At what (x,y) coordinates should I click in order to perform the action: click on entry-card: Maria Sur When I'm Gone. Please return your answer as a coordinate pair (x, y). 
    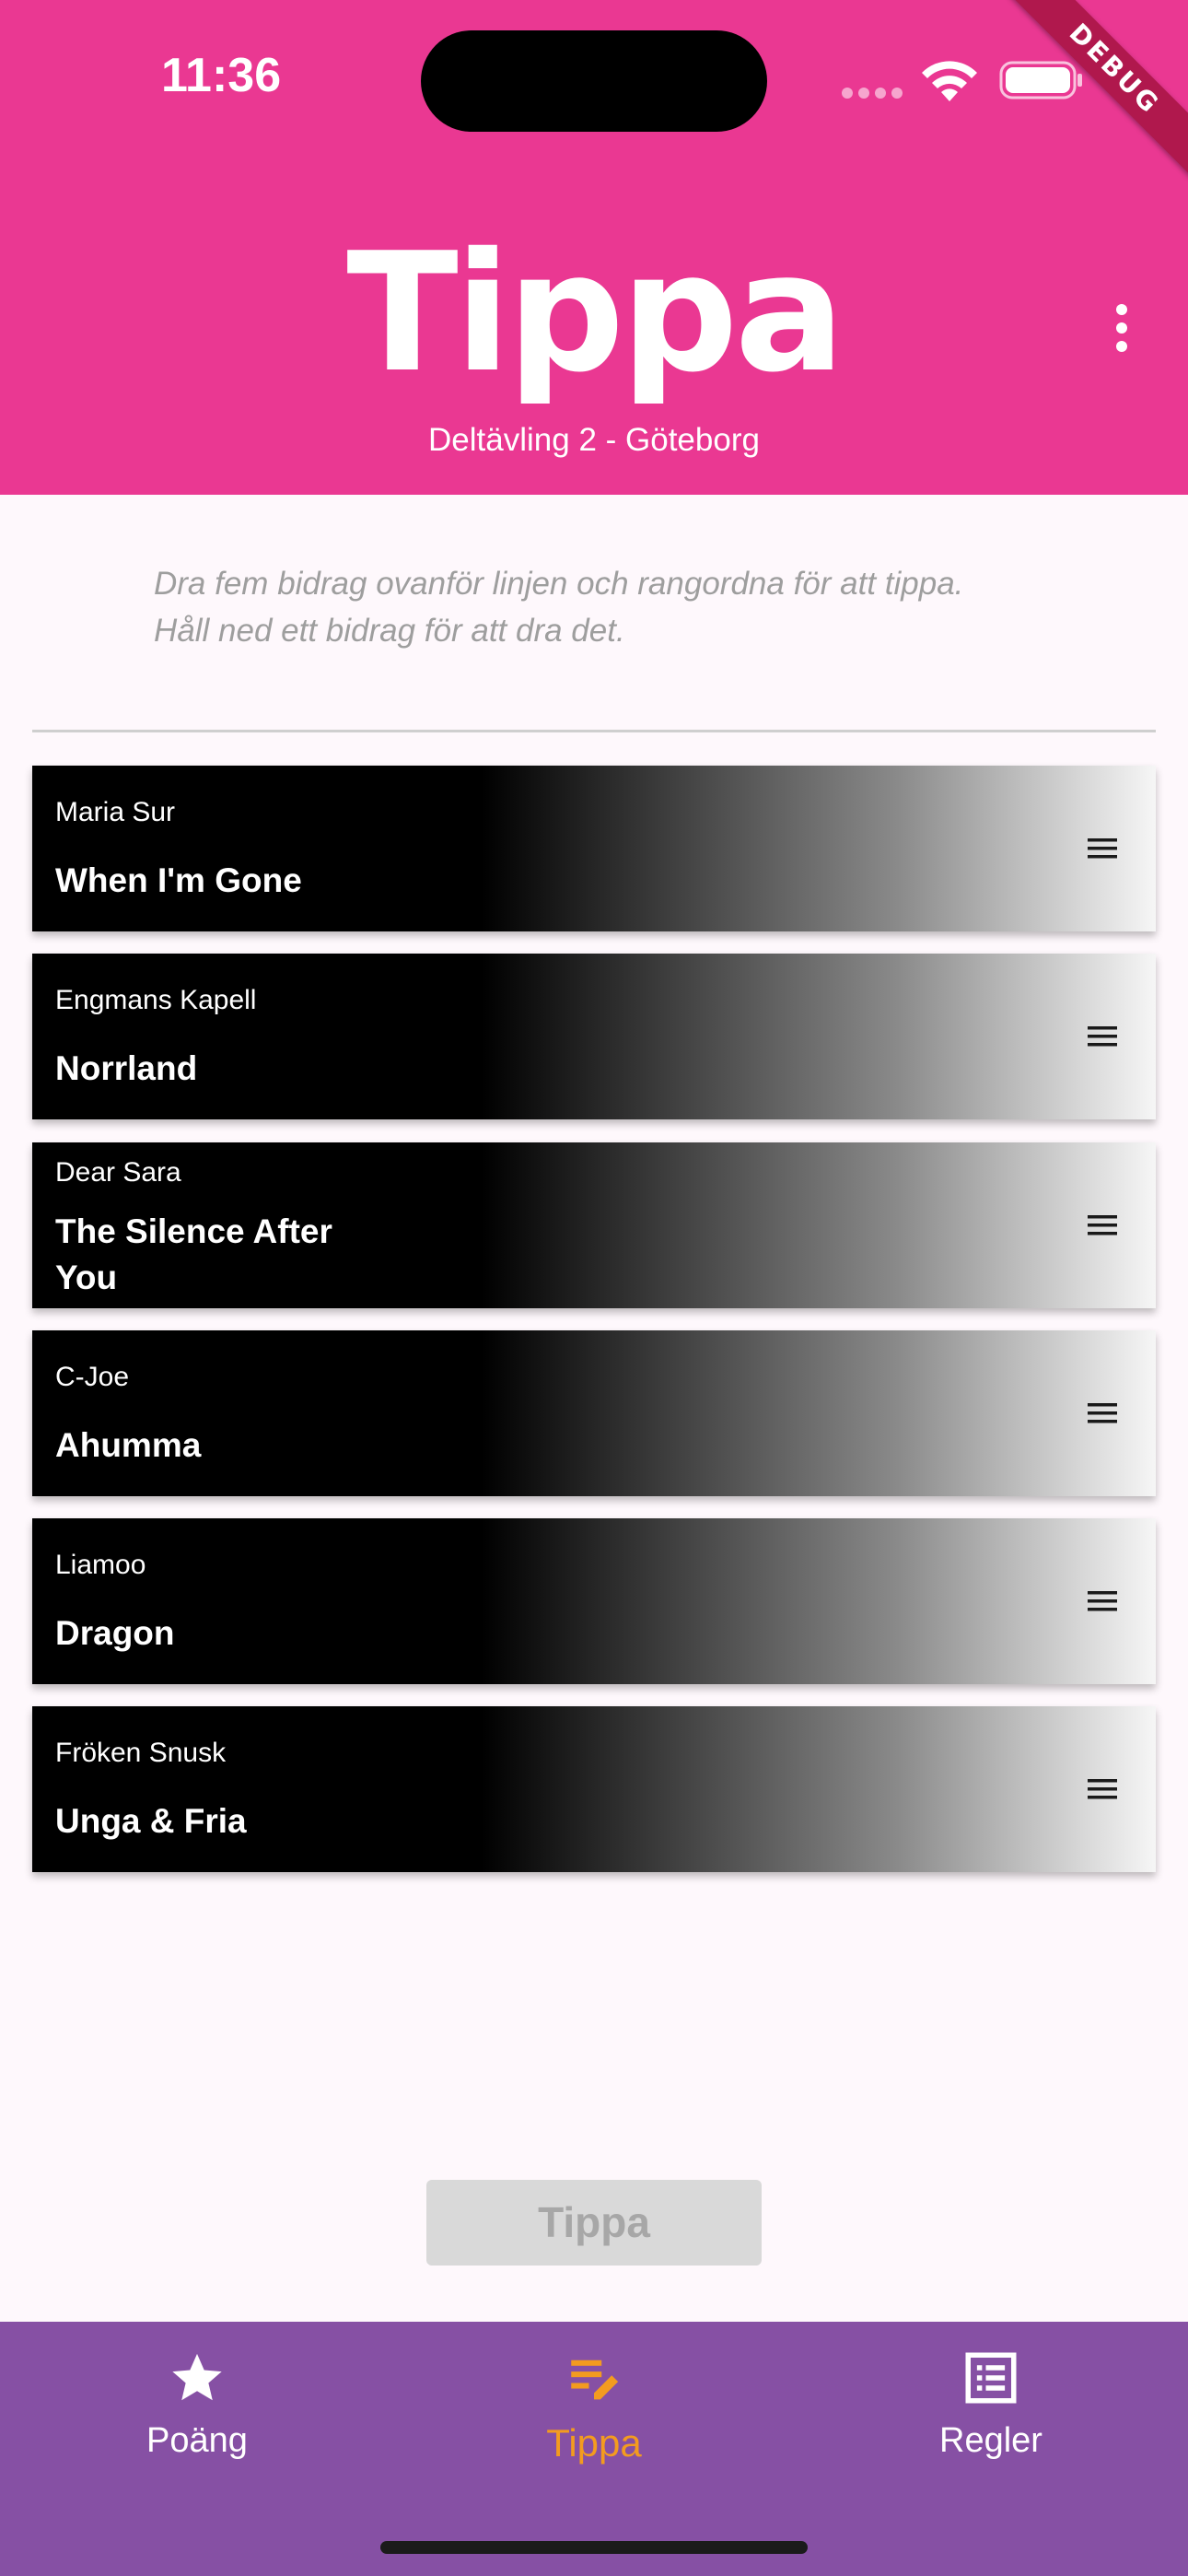
    Looking at the image, I should click on (594, 848).